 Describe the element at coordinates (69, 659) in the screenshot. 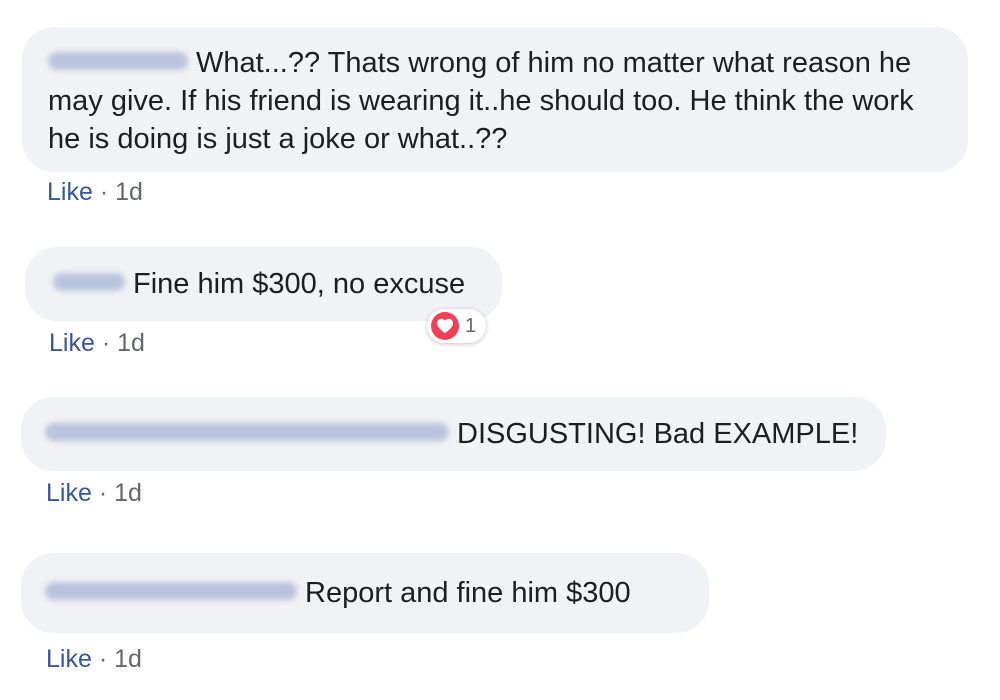

I see `comment-4-like-button: Like` at that location.